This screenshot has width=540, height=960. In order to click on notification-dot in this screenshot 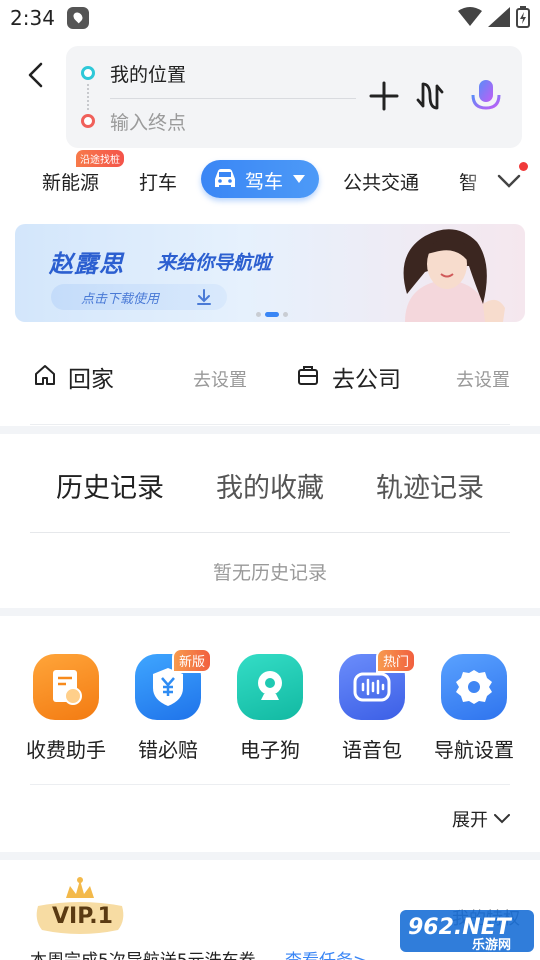, I will do `click(523, 166)`.